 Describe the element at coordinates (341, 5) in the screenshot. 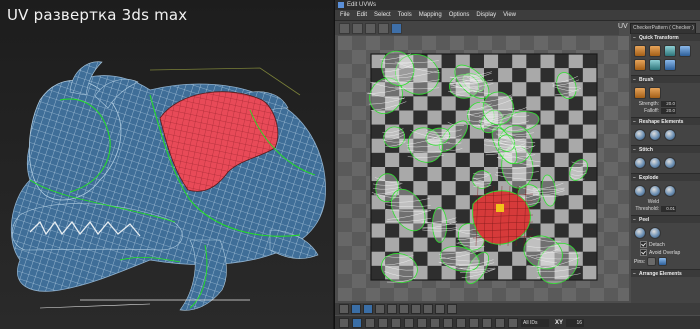

I see `max-app-icon` at that location.